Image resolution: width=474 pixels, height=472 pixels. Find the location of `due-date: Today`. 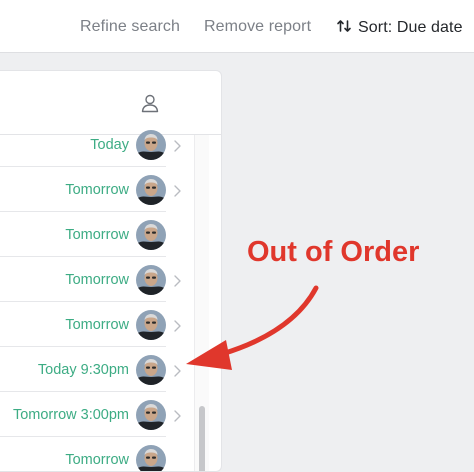

due-date: Today is located at coordinates (109, 145).